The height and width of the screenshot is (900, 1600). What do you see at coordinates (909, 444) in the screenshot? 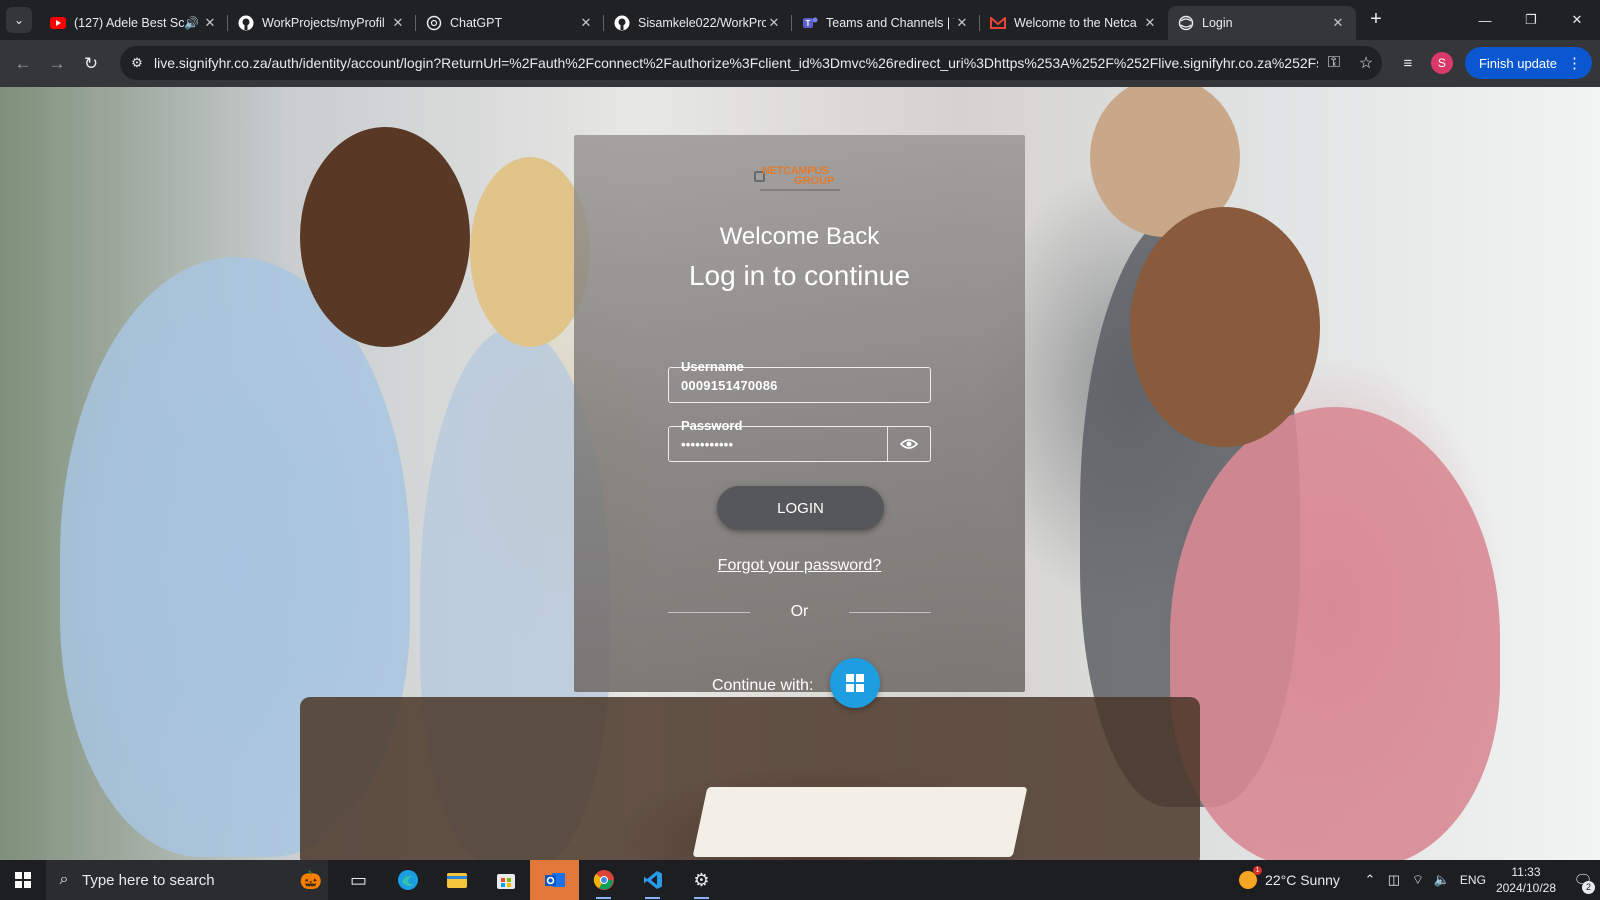
I see `show-password-icon` at bounding box center [909, 444].